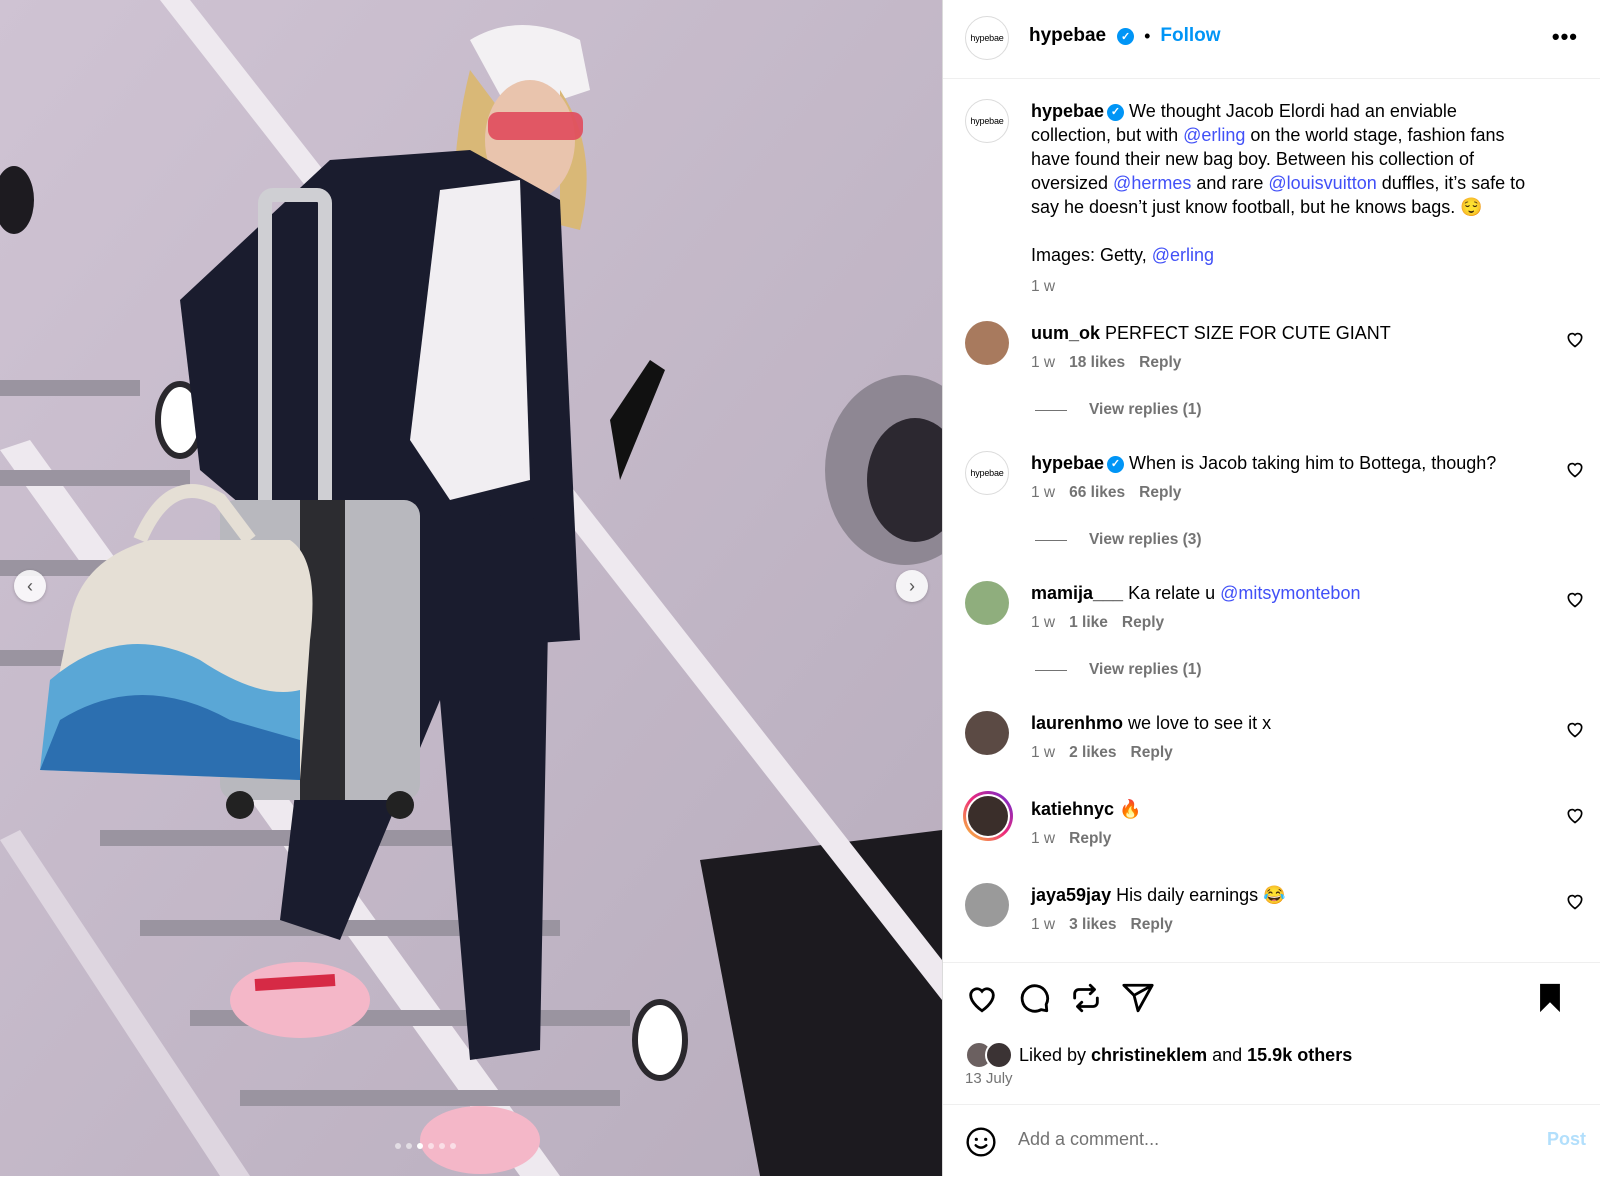 The image size is (1600, 1177). What do you see at coordinates (1291, 333) in the screenshot?
I see `comment-body: uum_ok PERFECT SIZE FOR CUTE GIANT` at bounding box center [1291, 333].